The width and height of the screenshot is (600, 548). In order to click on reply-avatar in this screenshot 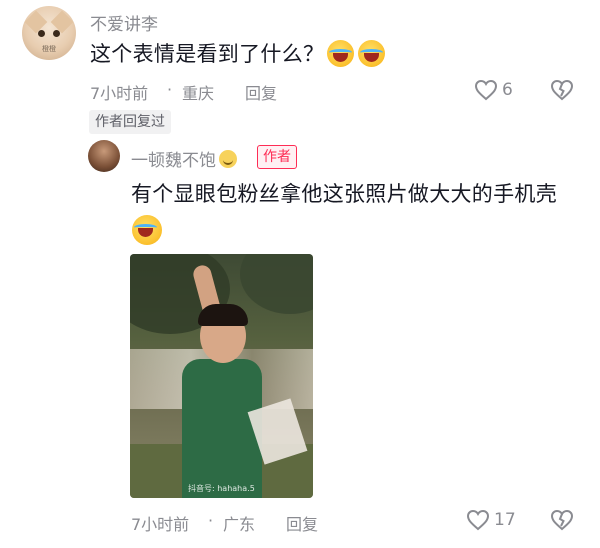, I will do `click(104, 156)`.